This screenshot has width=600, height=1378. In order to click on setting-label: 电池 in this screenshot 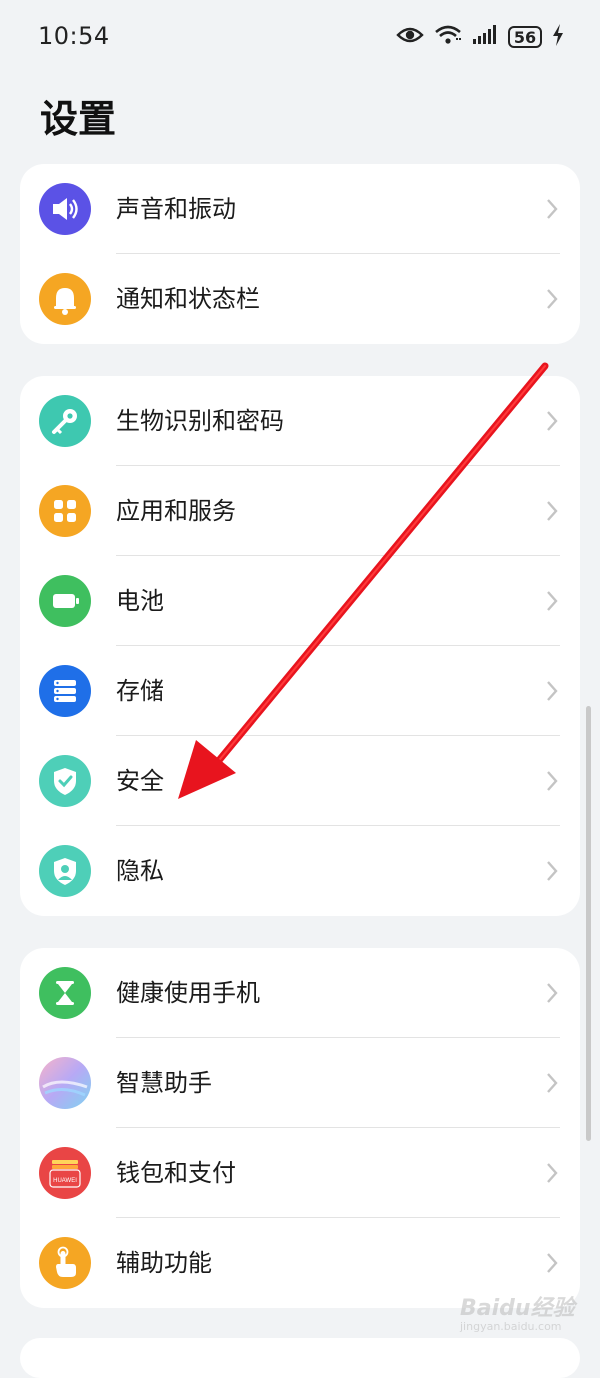, I will do `click(140, 601)`.